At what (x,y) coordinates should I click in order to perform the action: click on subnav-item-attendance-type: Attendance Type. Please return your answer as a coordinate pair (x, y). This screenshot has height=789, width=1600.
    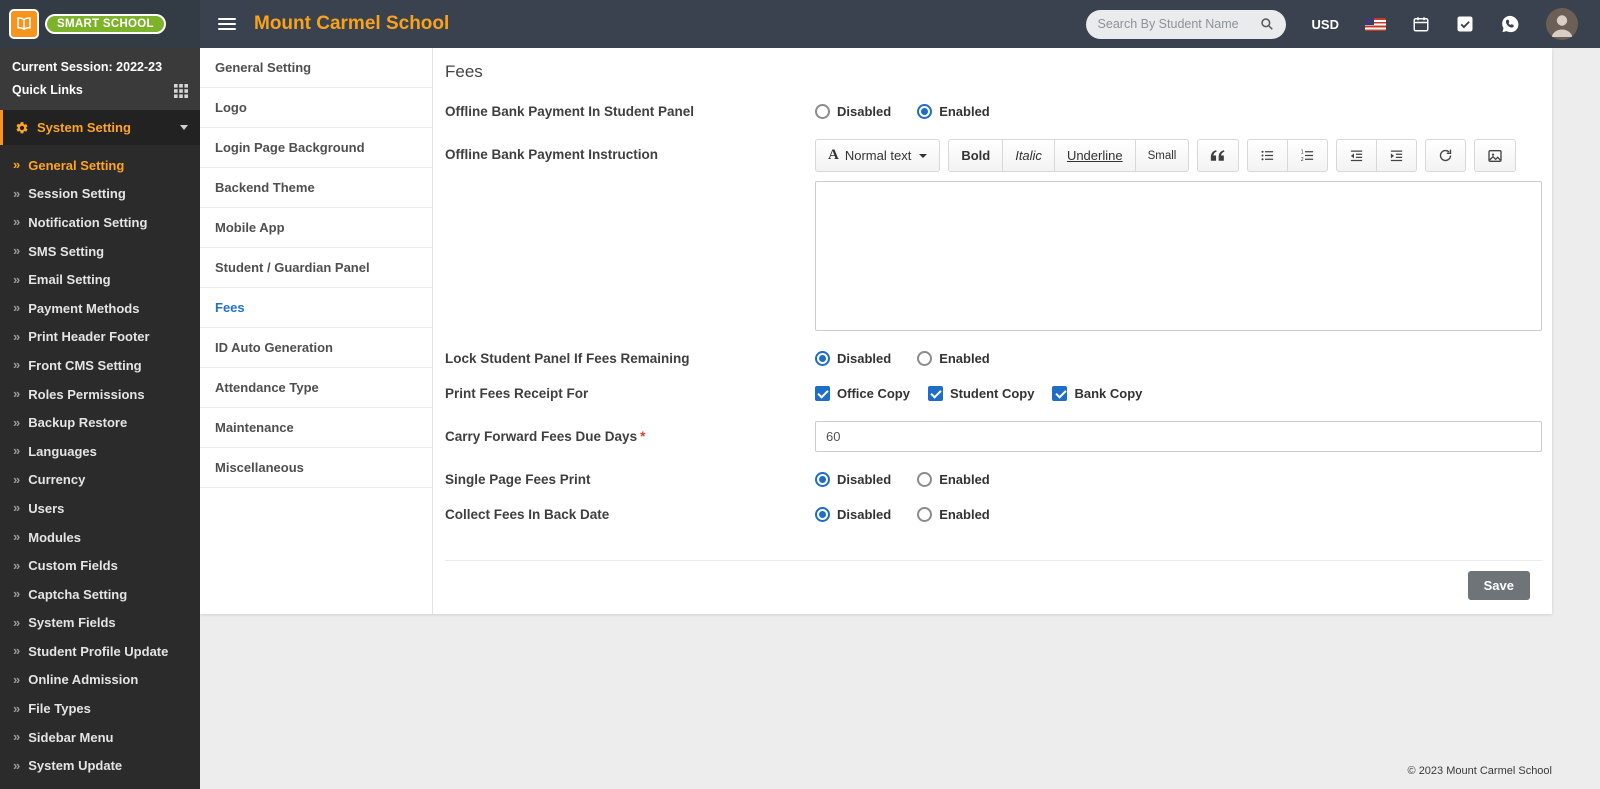
    Looking at the image, I should click on (316, 388).